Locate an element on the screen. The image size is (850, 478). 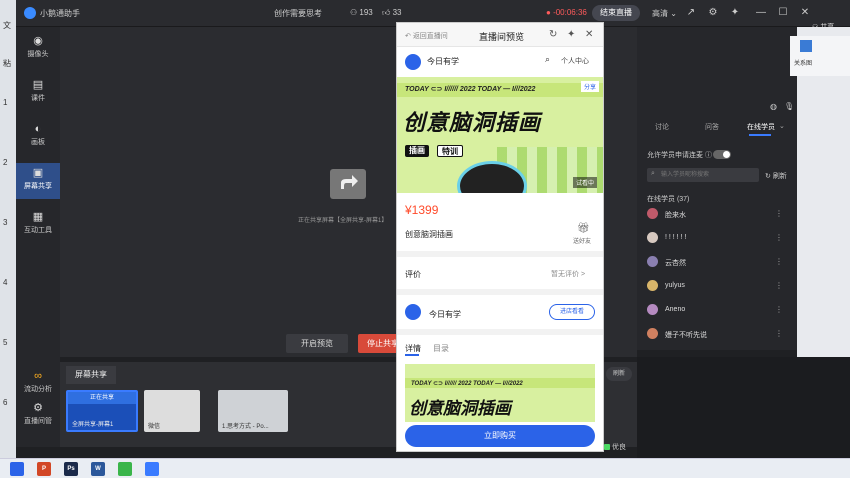
palette-icon: ◐ is located at coordinates (38, 129).